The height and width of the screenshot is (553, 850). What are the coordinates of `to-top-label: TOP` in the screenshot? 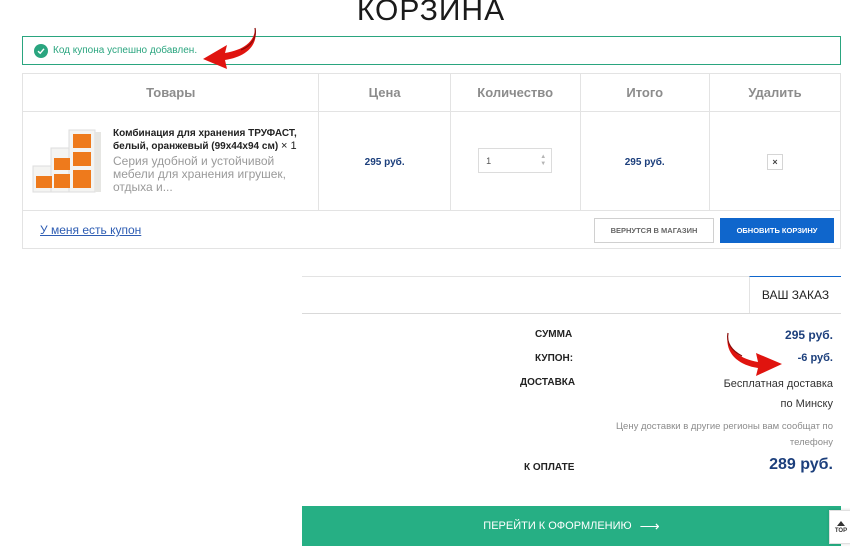 It's located at (841, 530).